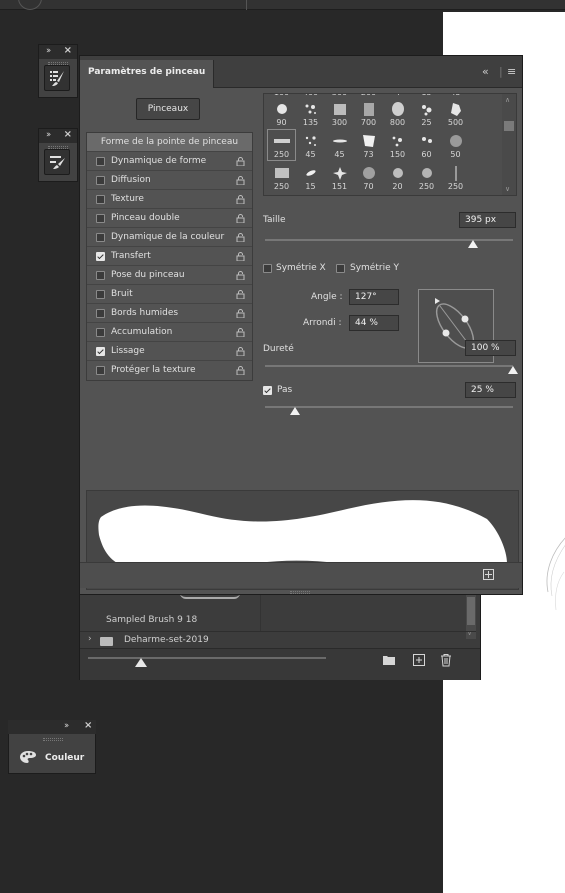 The image size is (565, 893). Describe the element at coordinates (368, 145) in the screenshot. I see `brush-tip: 73` at that location.